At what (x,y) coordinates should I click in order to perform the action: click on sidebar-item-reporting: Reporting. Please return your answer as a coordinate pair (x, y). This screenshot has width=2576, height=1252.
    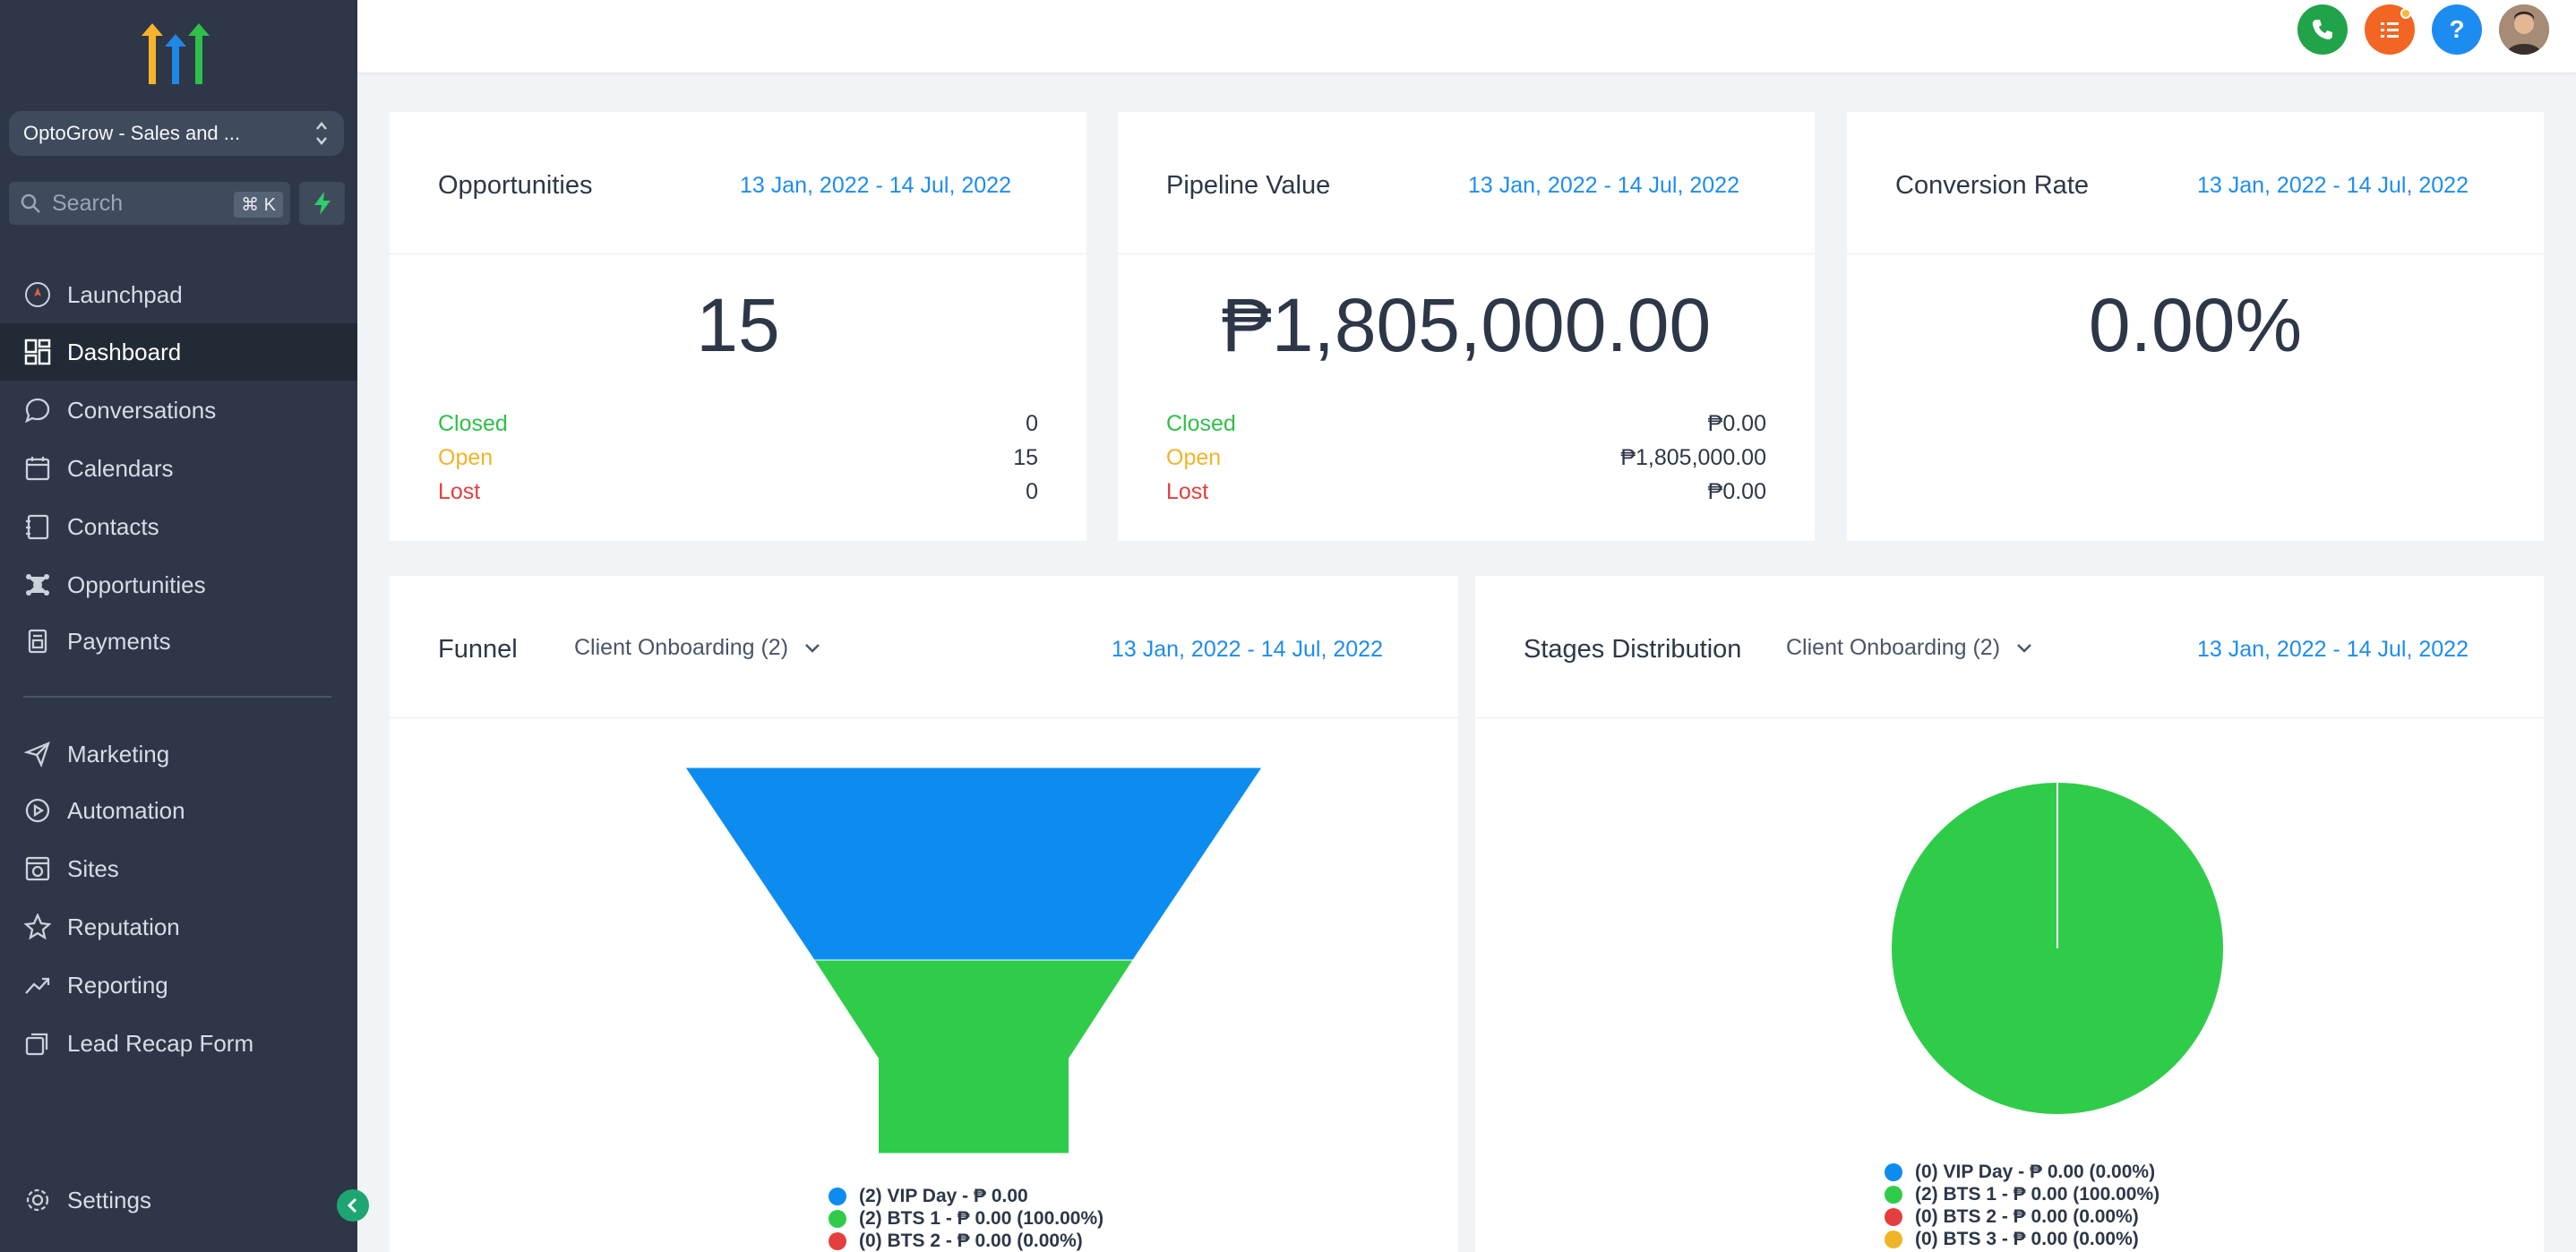
    Looking at the image, I should click on (178, 985).